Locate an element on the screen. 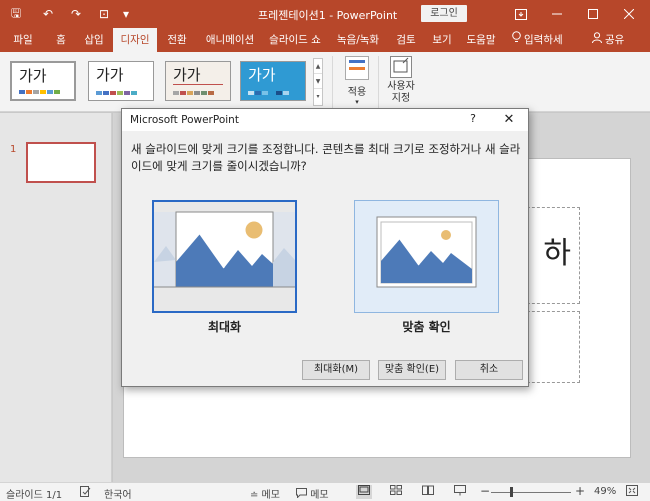 The image size is (650, 501). tell-me-search: 입력하세 is located at coordinates (546, 40).